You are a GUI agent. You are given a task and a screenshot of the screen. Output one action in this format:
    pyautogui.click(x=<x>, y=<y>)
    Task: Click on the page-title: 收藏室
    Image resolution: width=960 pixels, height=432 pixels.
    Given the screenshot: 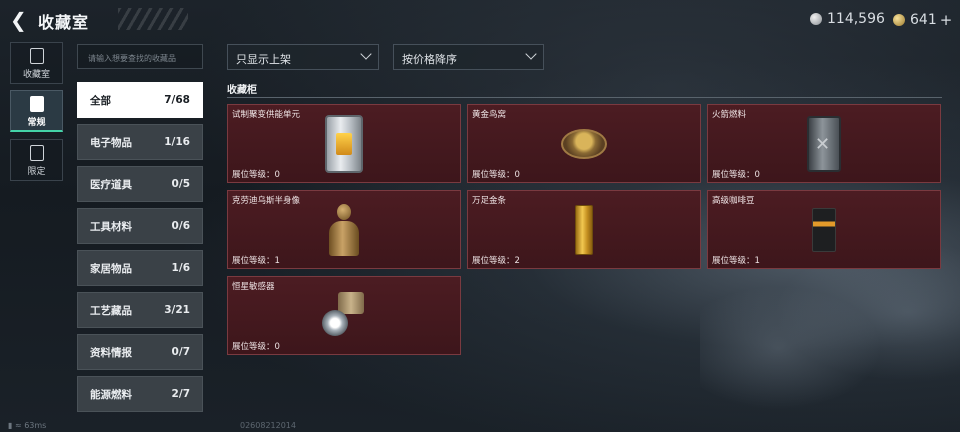 What is the action you would take?
    pyautogui.click(x=64, y=22)
    